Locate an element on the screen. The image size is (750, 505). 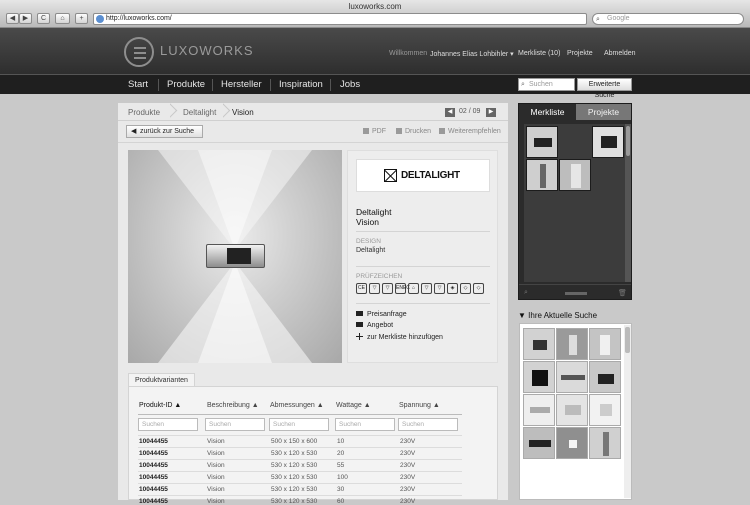
browser-search-placeholder: Google is located at coordinates (618, 18).